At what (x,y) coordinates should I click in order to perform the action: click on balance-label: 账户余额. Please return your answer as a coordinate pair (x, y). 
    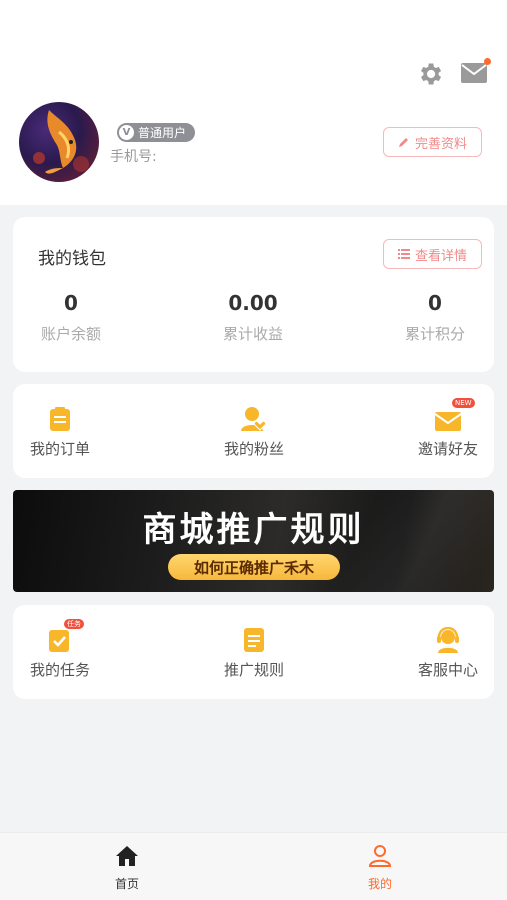
    Looking at the image, I should click on (70, 334).